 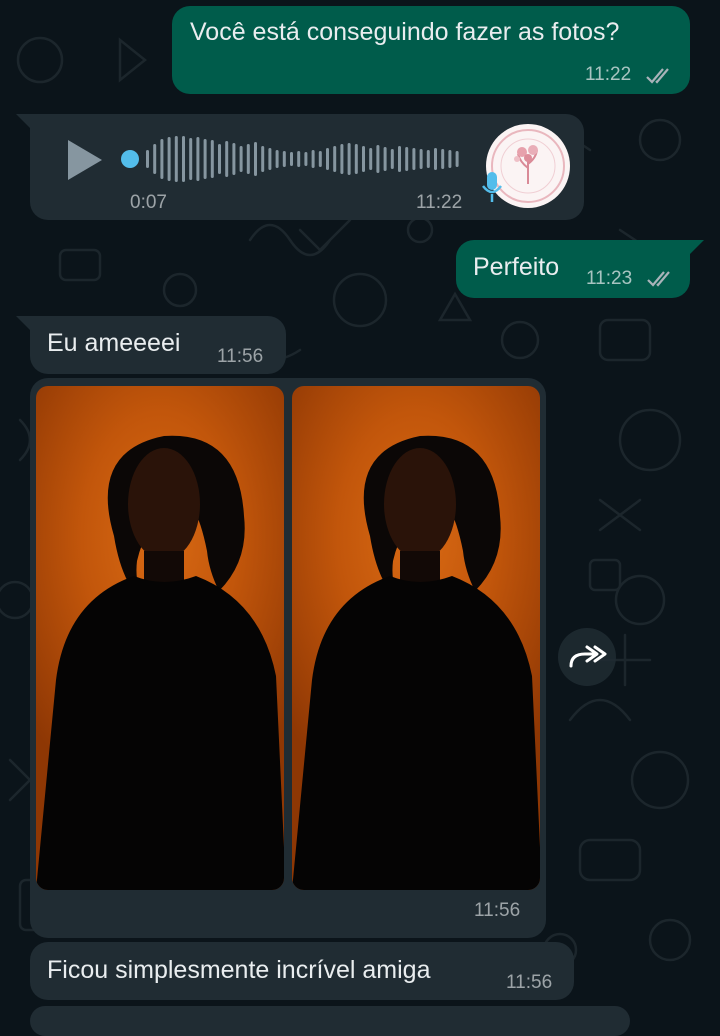 I want to click on incoming-message: Eu ameeeei 11:56, so click(x=158, y=345).